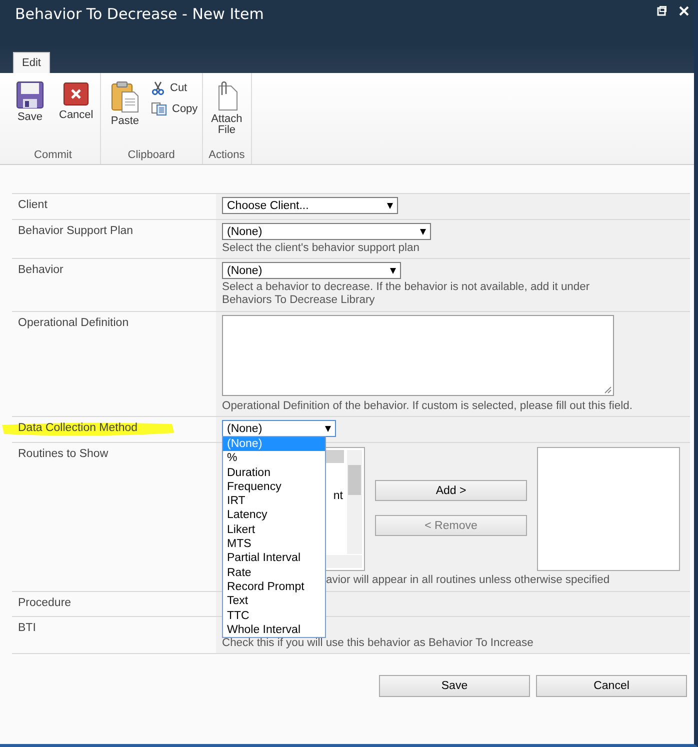 Image resolution: width=698 pixels, height=747 pixels. What do you see at coordinates (63, 454) in the screenshot?
I see `field-label: Routines to Show` at bounding box center [63, 454].